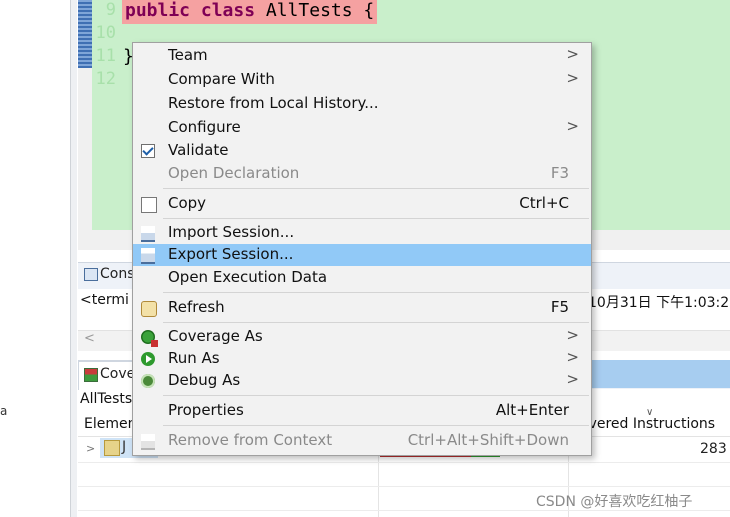 The width and height of the screenshot is (730, 517). I want to click on checkbox-checked-icon, so click(148, 151).